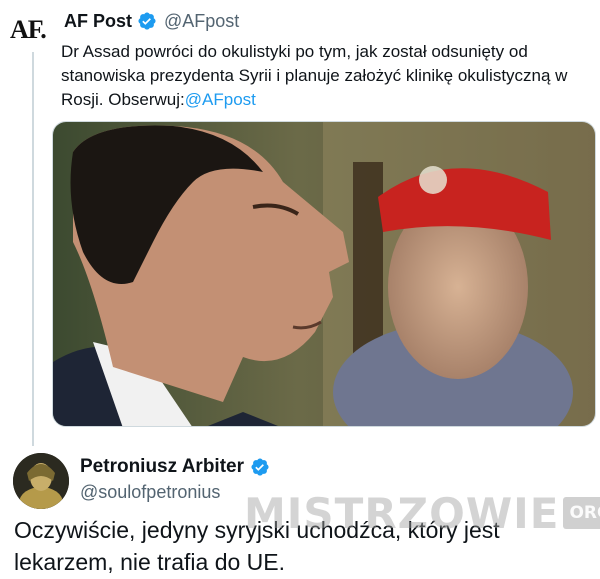 The height and width of the screenshot is (579, 600). Describe the element at coordinates (33, 249) in the screenshot. I see `thread-line` at that location.